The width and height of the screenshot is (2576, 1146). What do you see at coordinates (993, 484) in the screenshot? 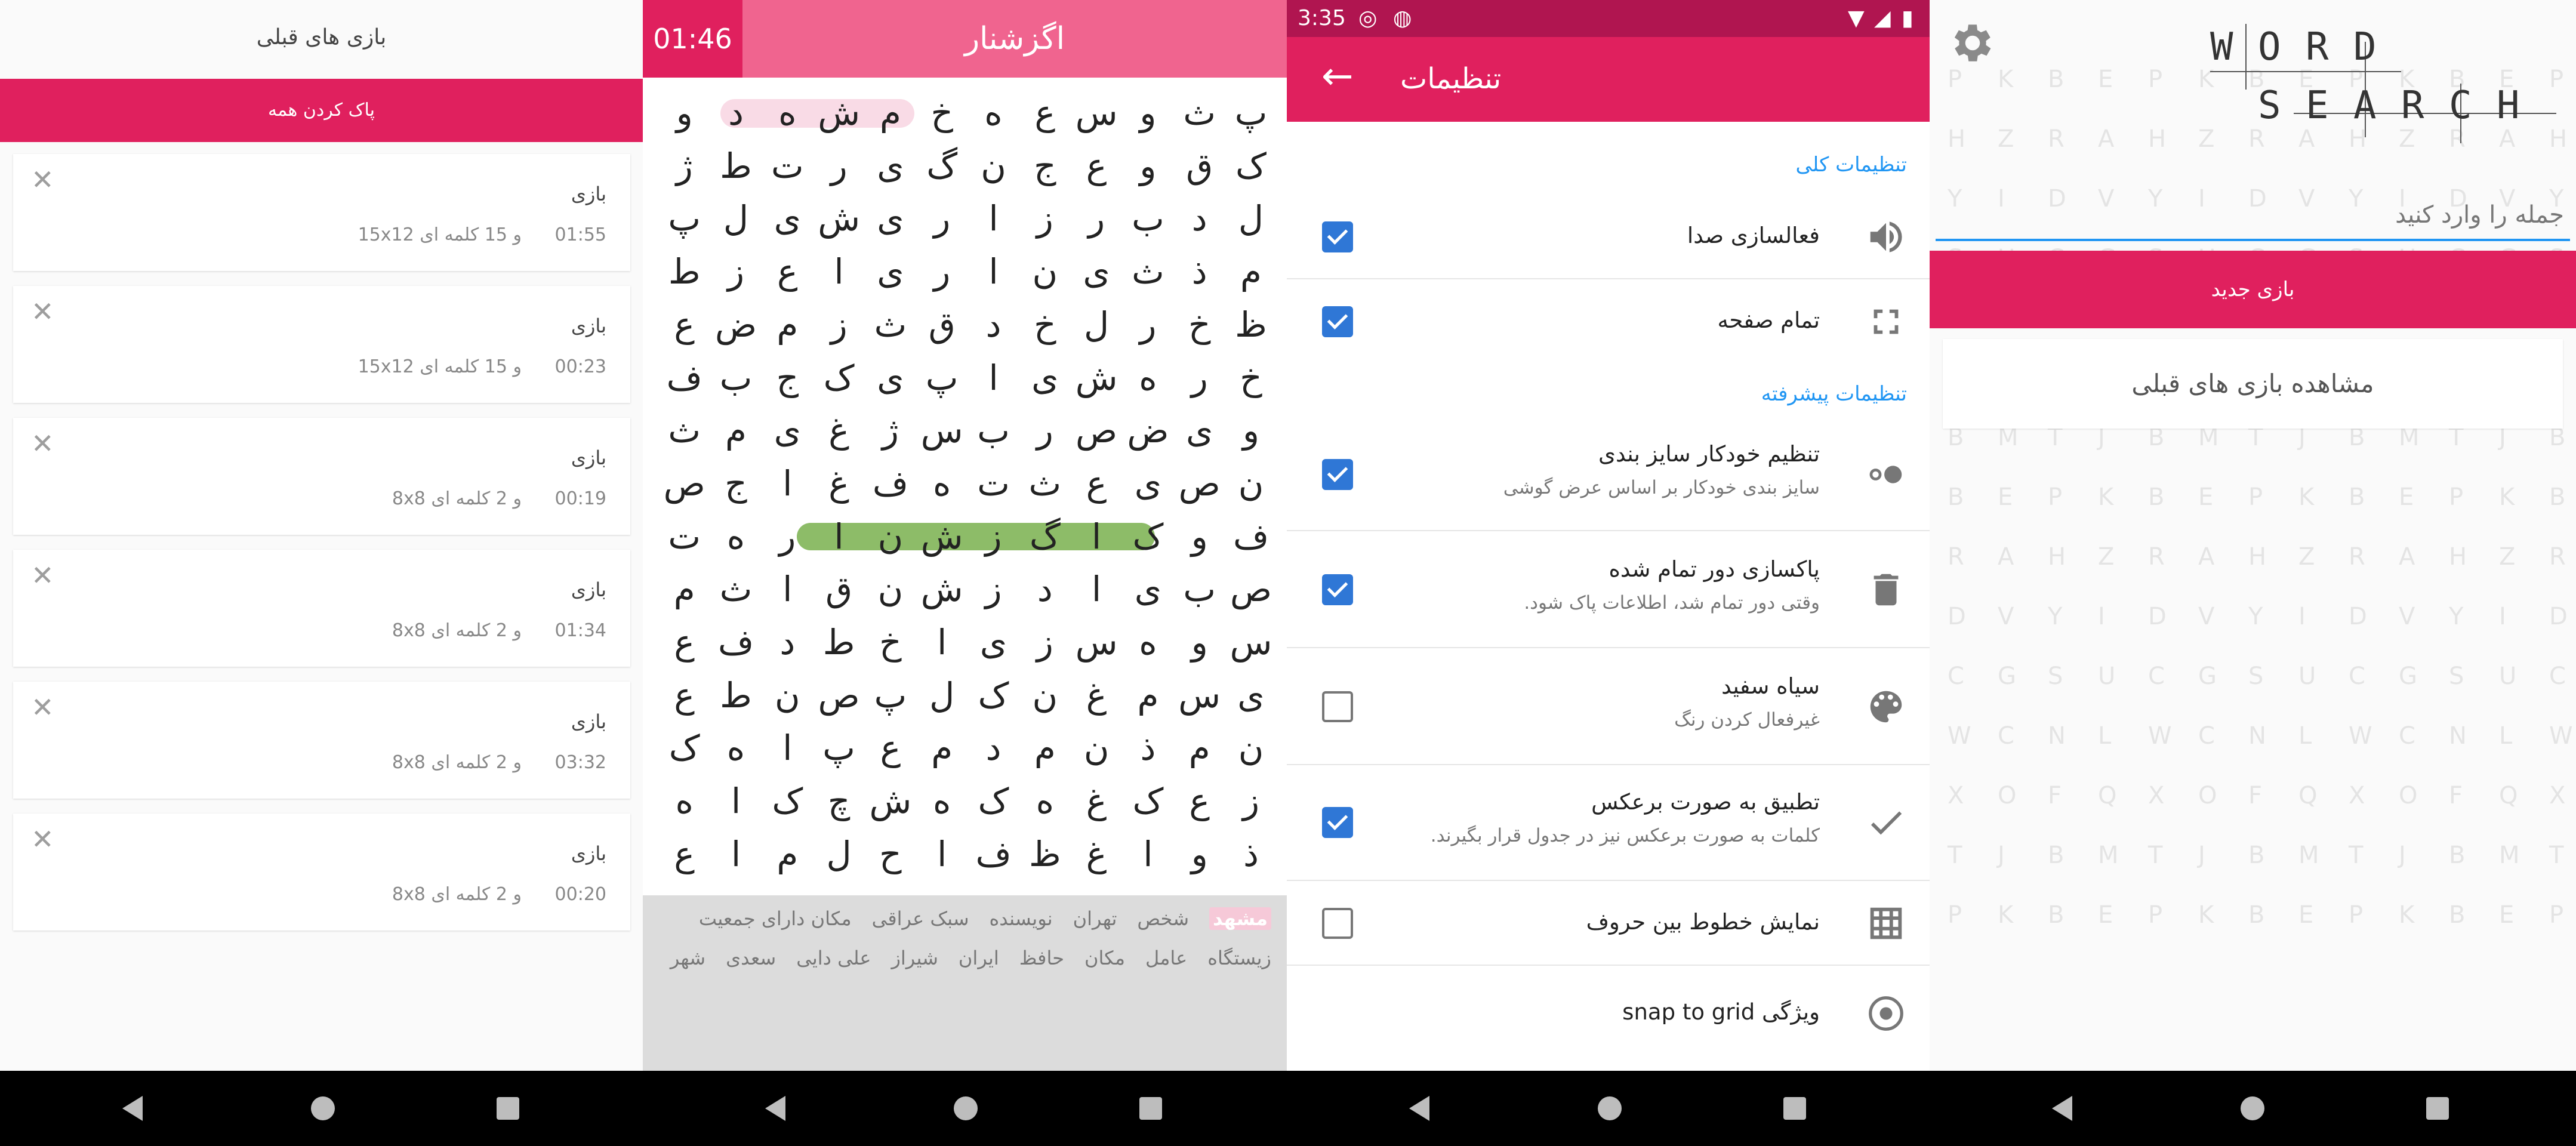
I see `letter-cell: ت` at bounding box center [993, 484].